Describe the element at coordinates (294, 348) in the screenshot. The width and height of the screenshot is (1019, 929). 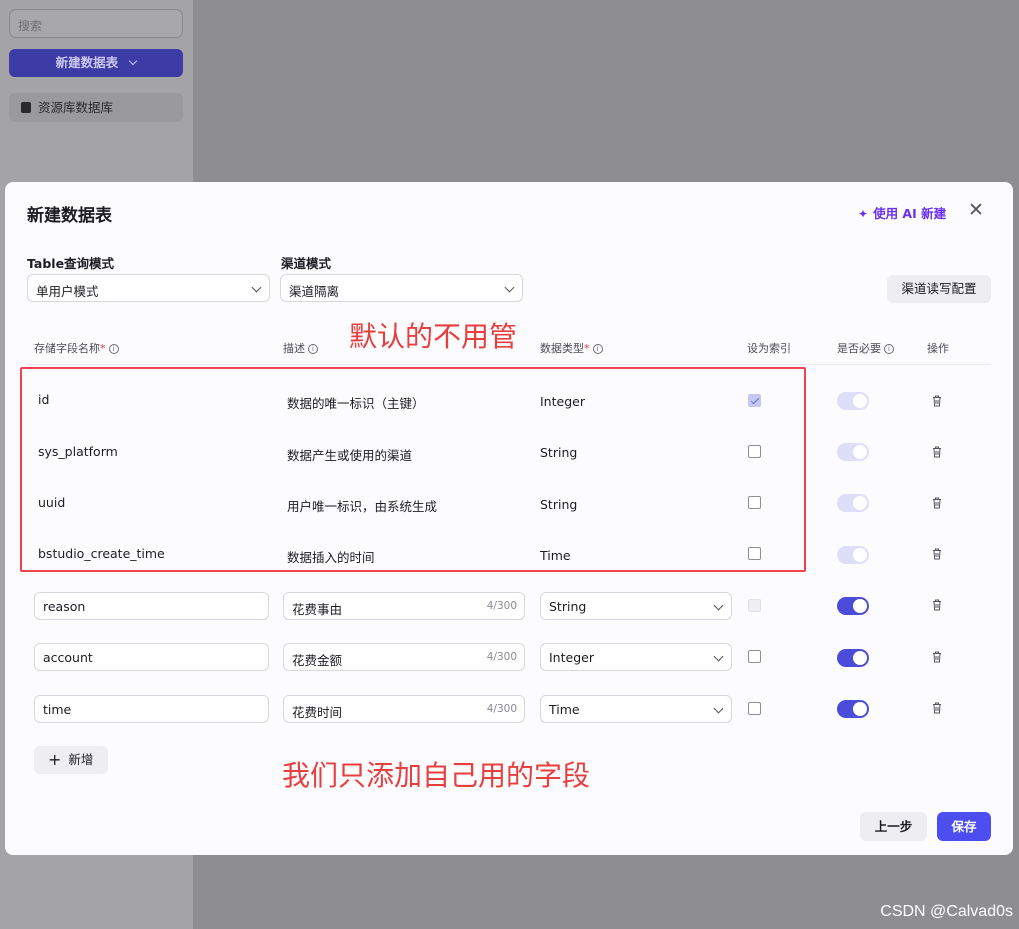
I see `column-label: 描述` at that location.